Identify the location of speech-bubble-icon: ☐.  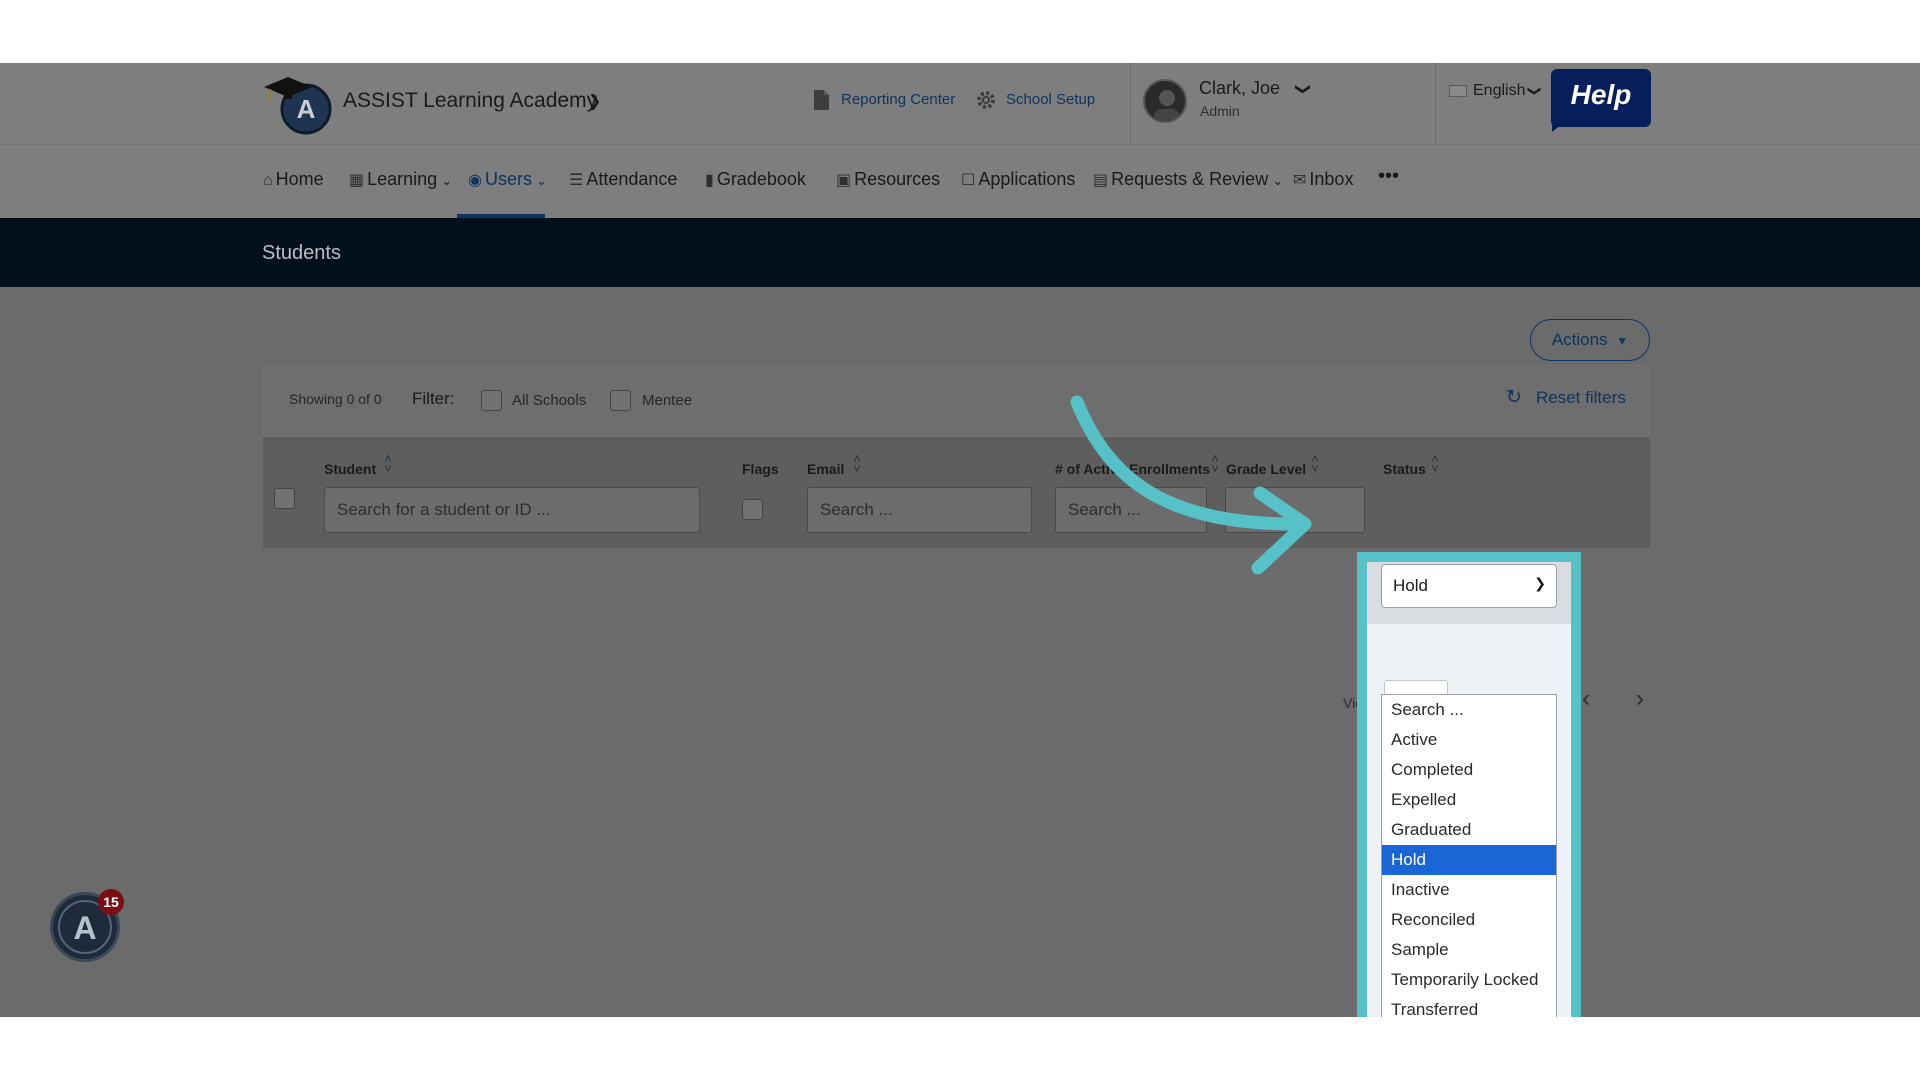
(968, 180).